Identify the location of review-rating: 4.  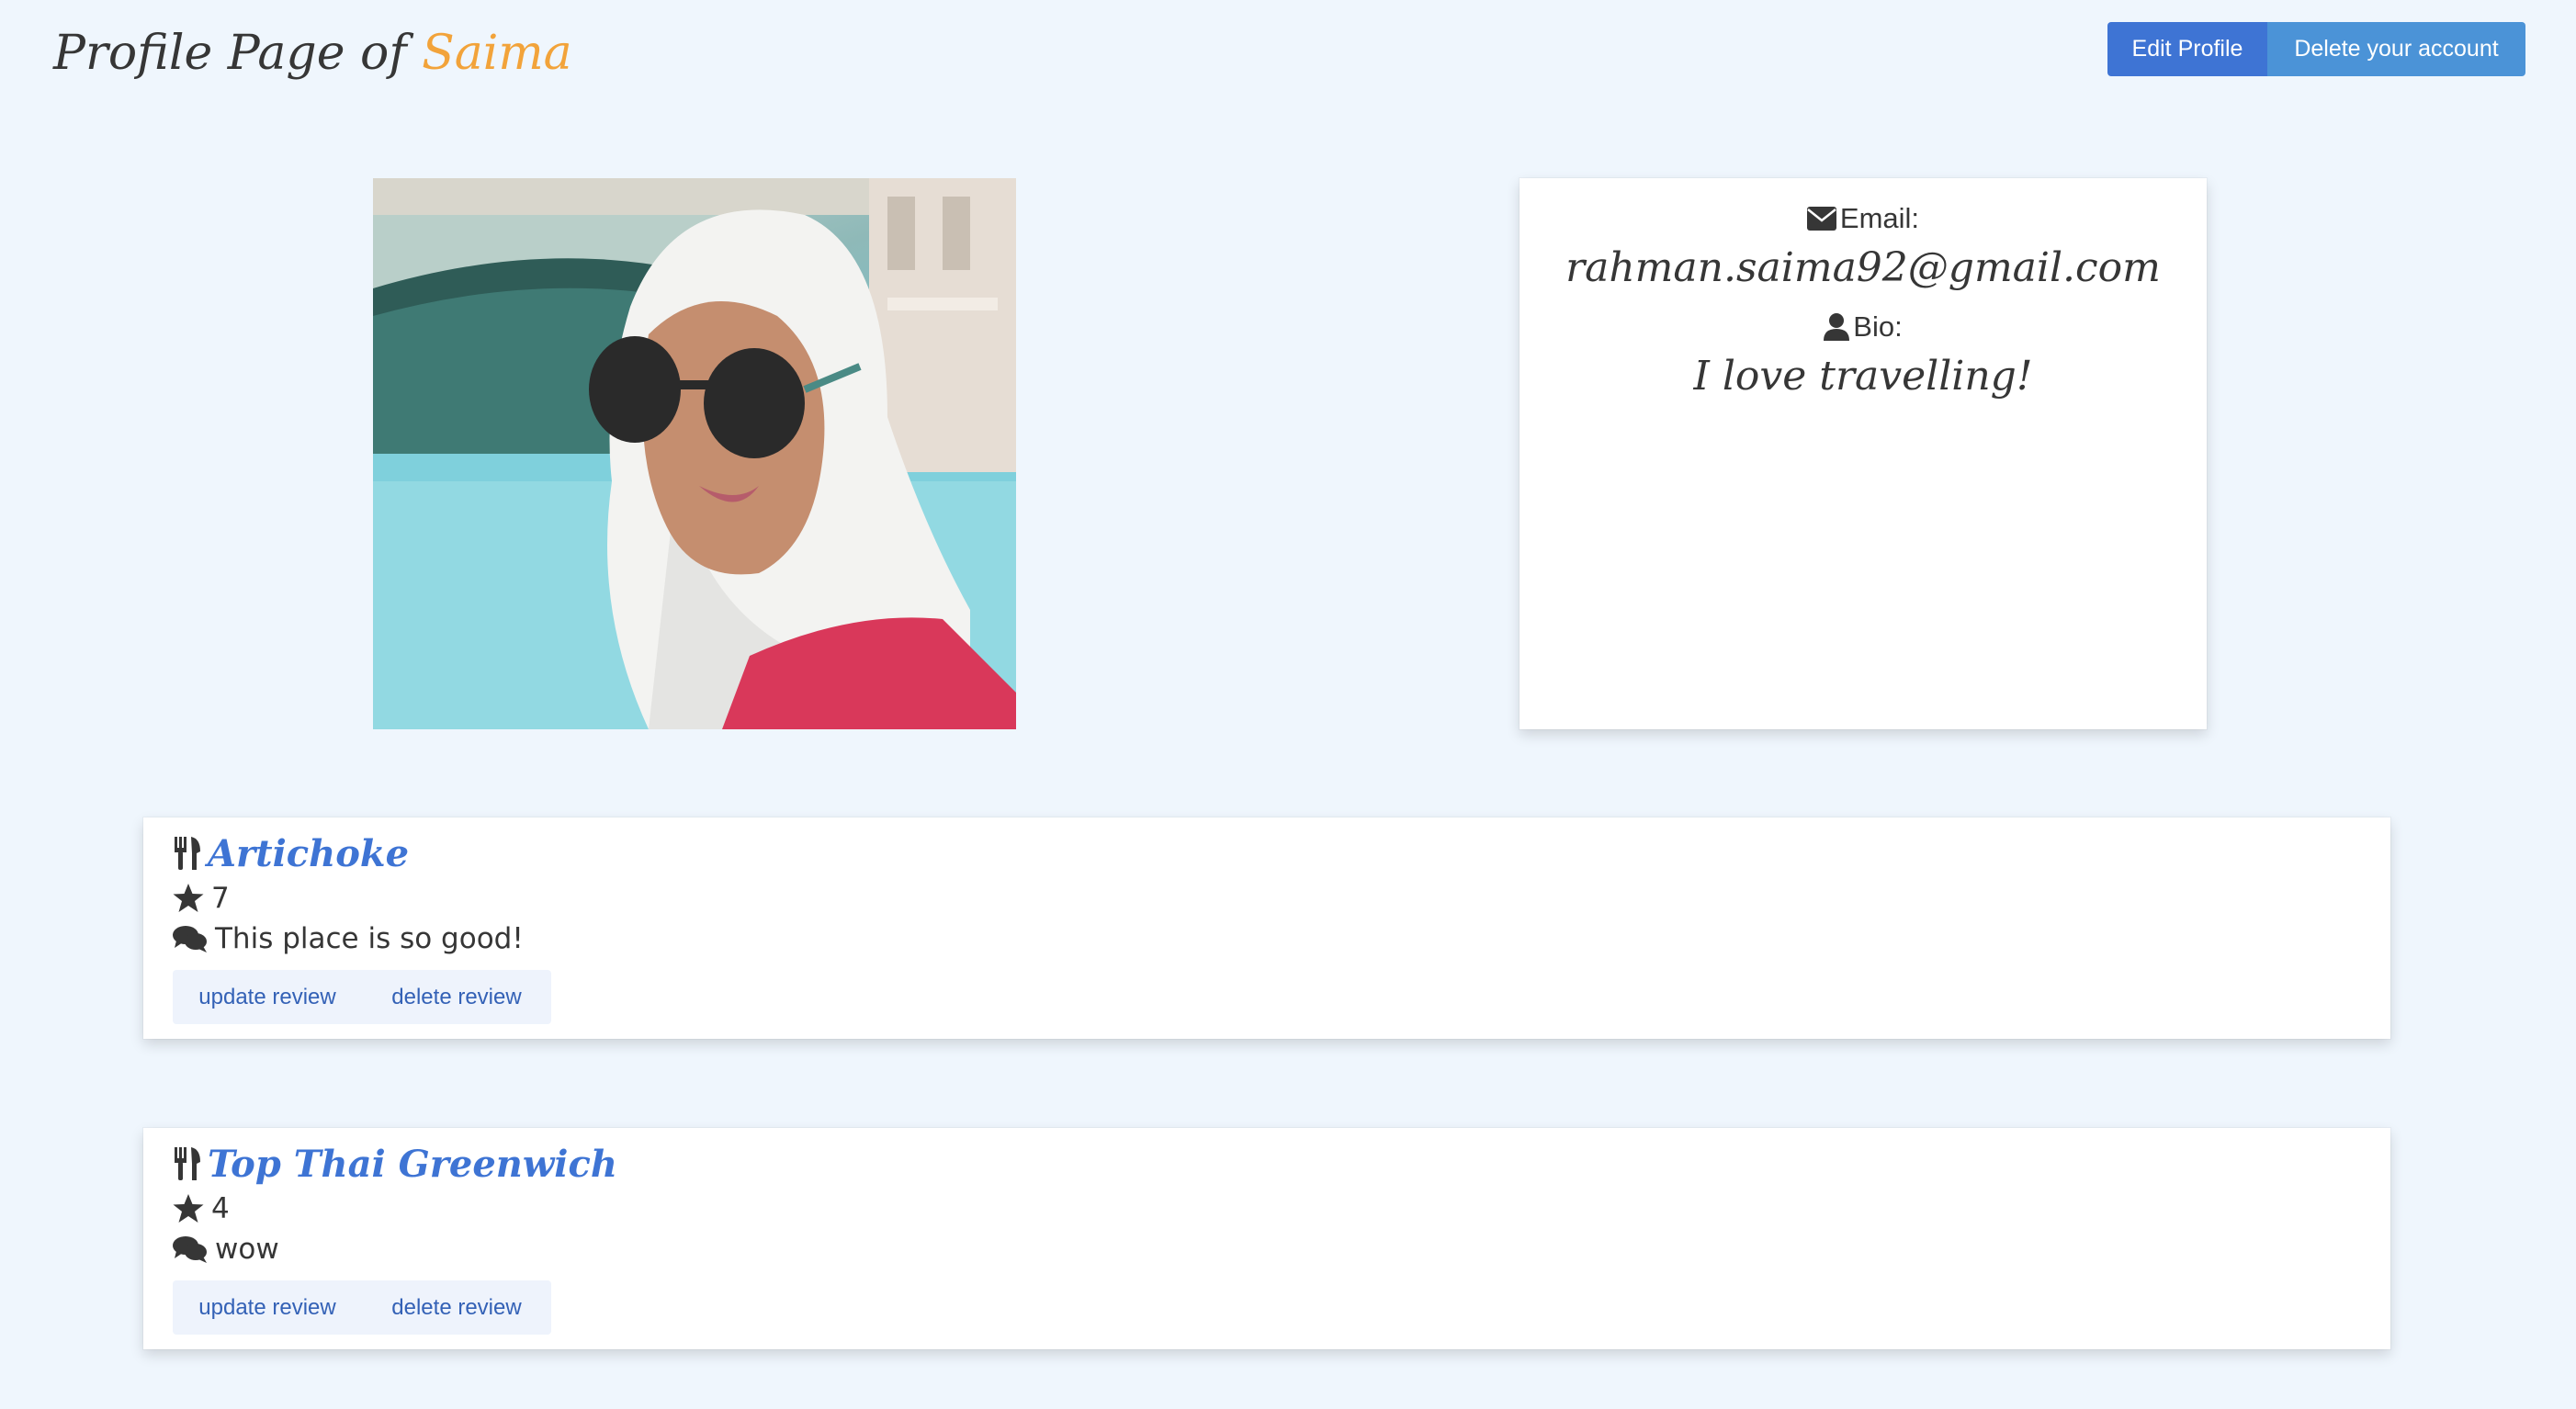
(220, 1208).